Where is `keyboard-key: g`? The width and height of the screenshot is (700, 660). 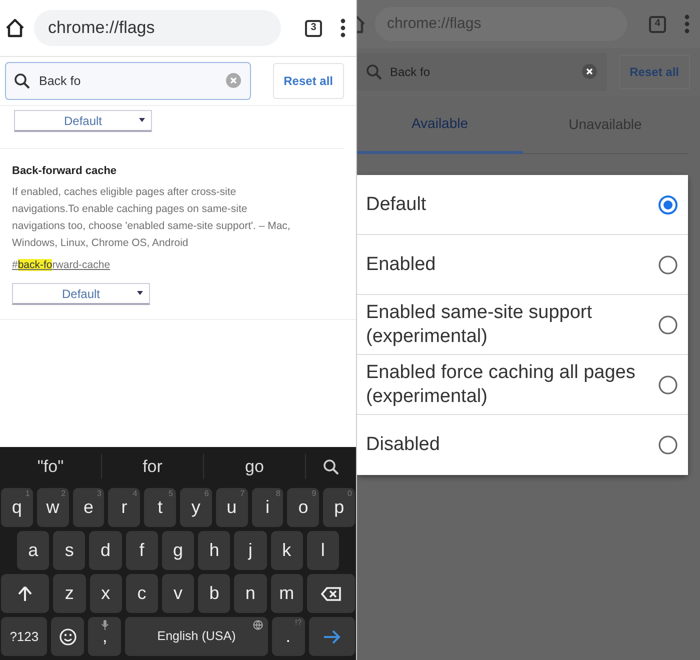
keyboard-key: g is located at coordinates (178, 550).